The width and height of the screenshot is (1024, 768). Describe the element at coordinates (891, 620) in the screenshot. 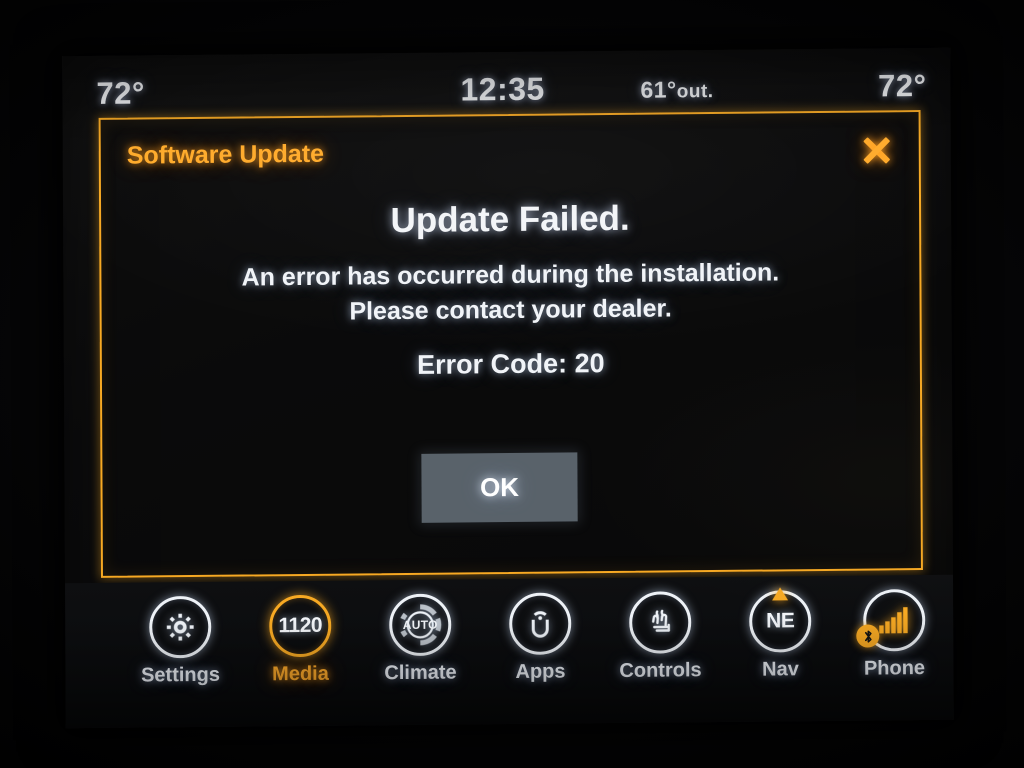

I see `signal-bars-icon` at that location.